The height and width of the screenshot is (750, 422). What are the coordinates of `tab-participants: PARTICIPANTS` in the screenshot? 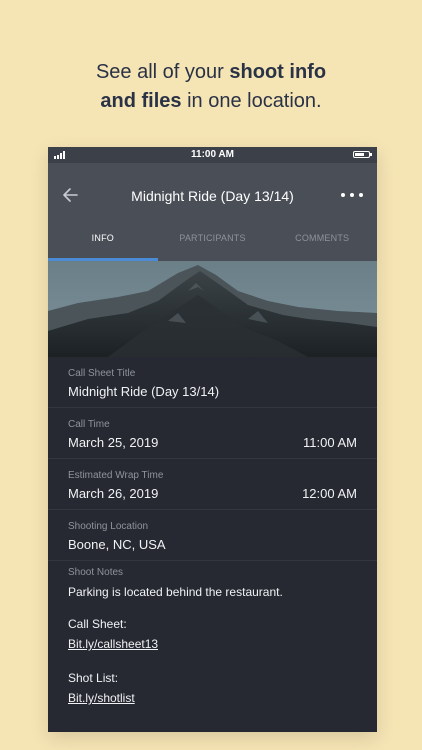 It's located at (213, 245).